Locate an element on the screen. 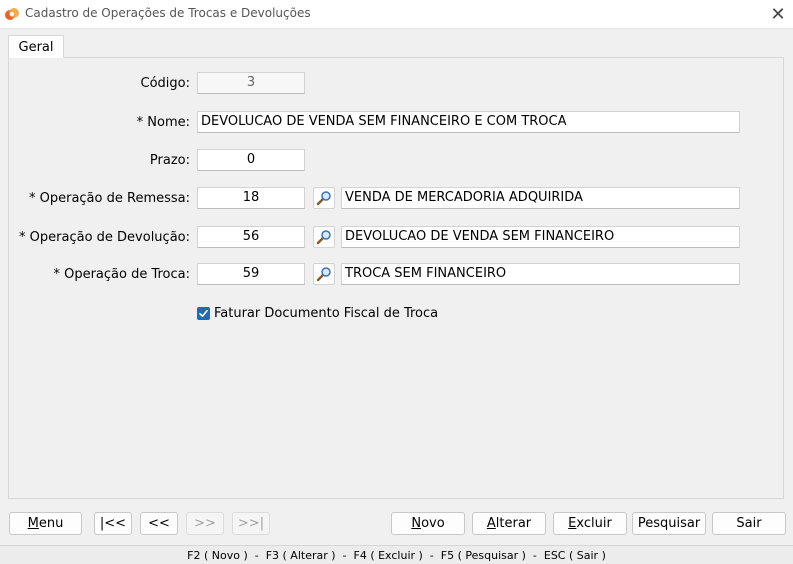 The width and height of the screenshot is (793, 564). devolucao-description-field: DEVOLUCAO DE VENDA SEM FINANCEIRO is located at coordinates (540, 237).